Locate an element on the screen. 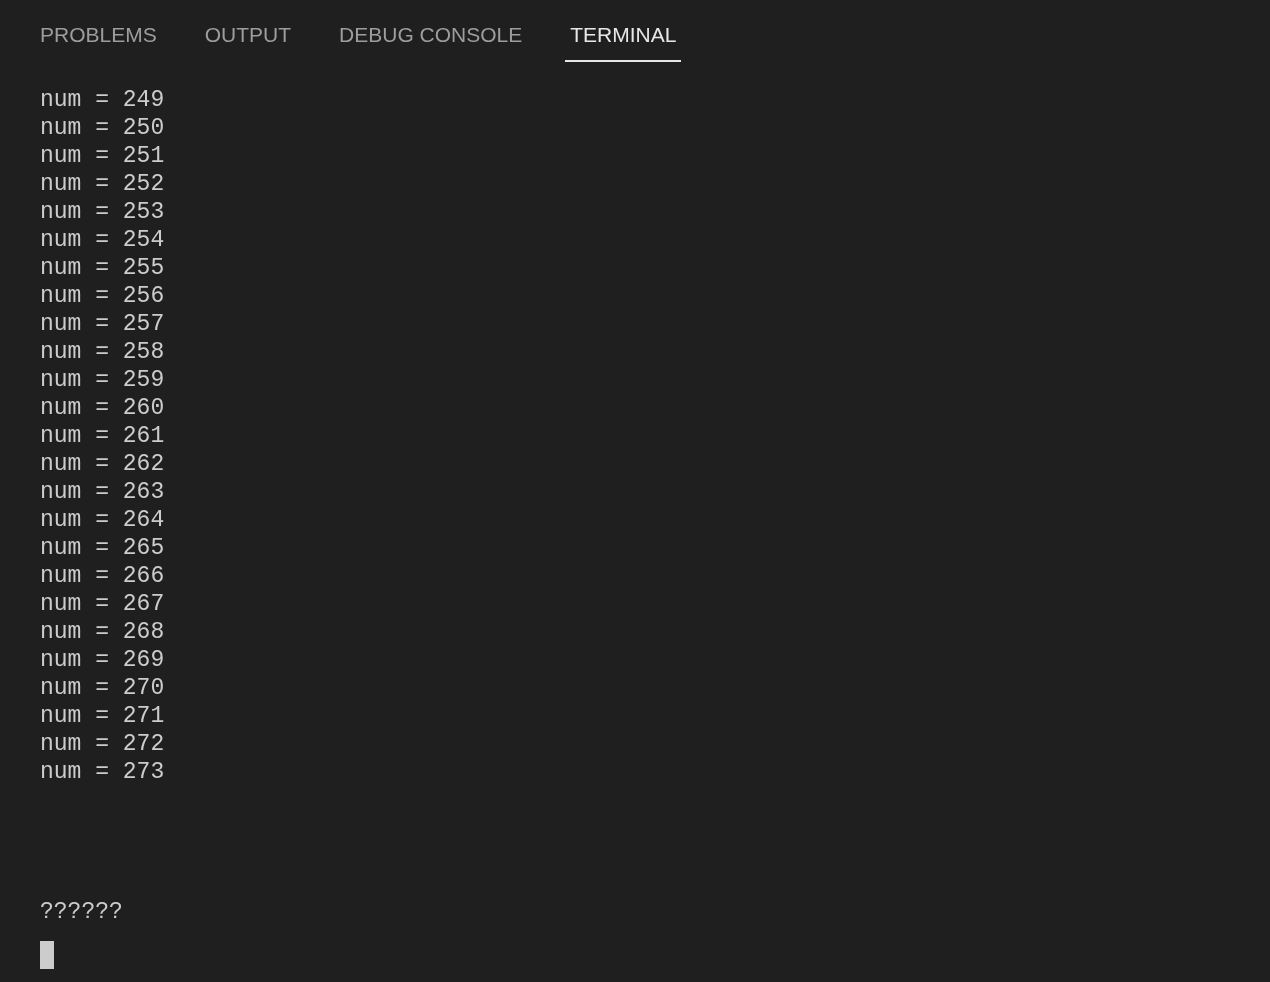 The height and width of the screenshot is (982, 1270). terminal-line: num = 261 is located at coordinates (102, 436).